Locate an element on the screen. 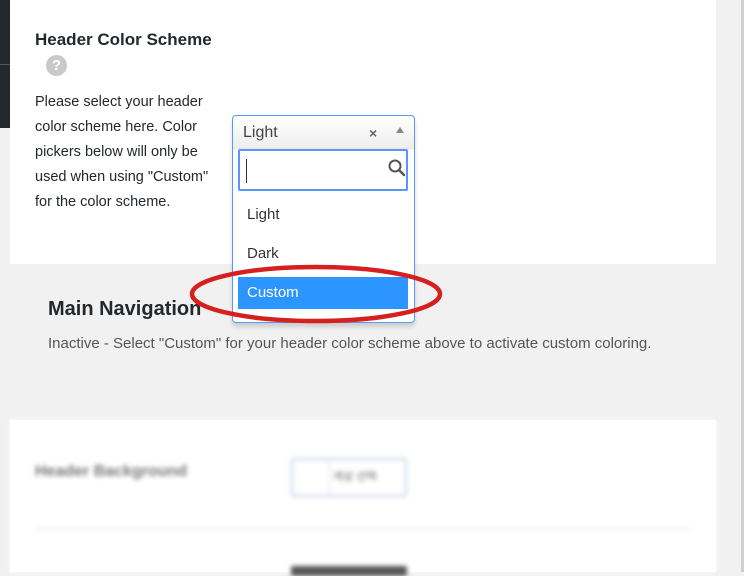  select-current: Light × is located at coordinates (323, 132).